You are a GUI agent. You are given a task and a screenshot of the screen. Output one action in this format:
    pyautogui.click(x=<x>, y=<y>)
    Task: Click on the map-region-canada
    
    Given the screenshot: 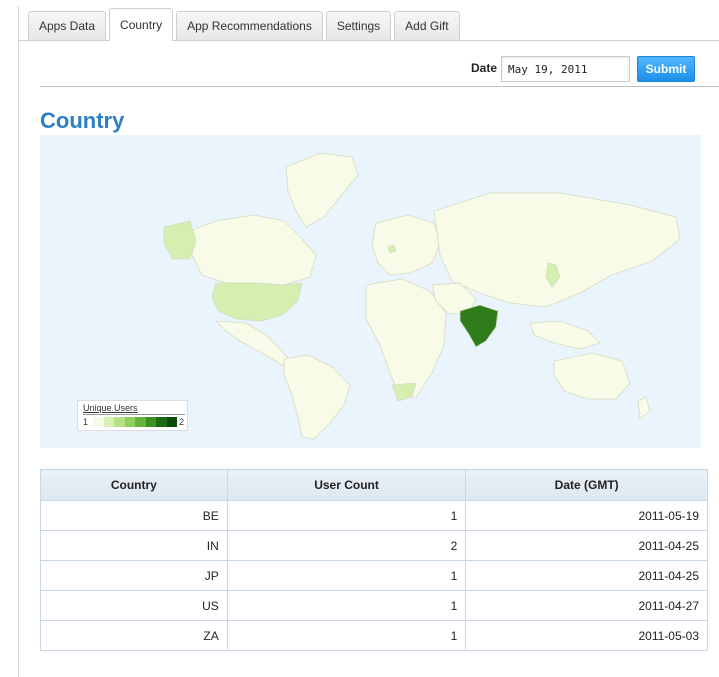 What is the action you would take?
    pyautogui.click(x=253, y=250)
    